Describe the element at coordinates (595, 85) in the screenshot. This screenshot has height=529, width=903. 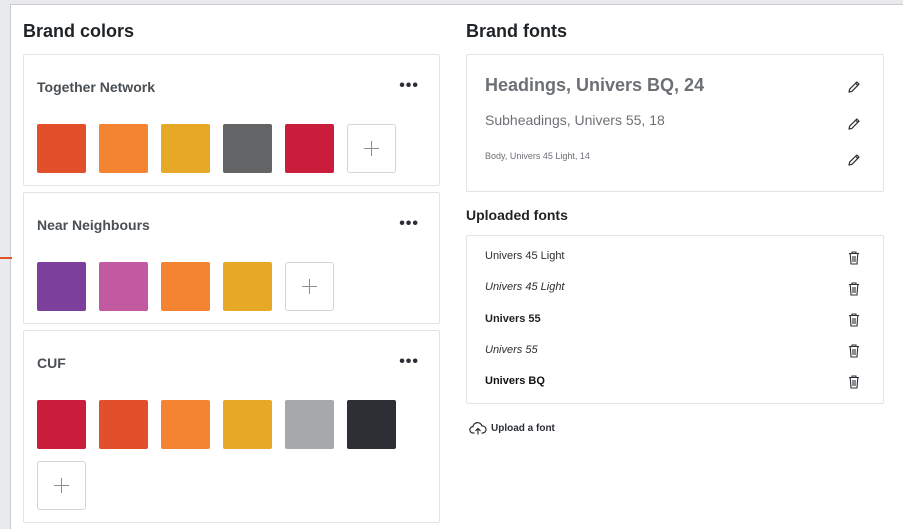
I see `heading-style-label: Headings, Univers BQ, 24` at that location.